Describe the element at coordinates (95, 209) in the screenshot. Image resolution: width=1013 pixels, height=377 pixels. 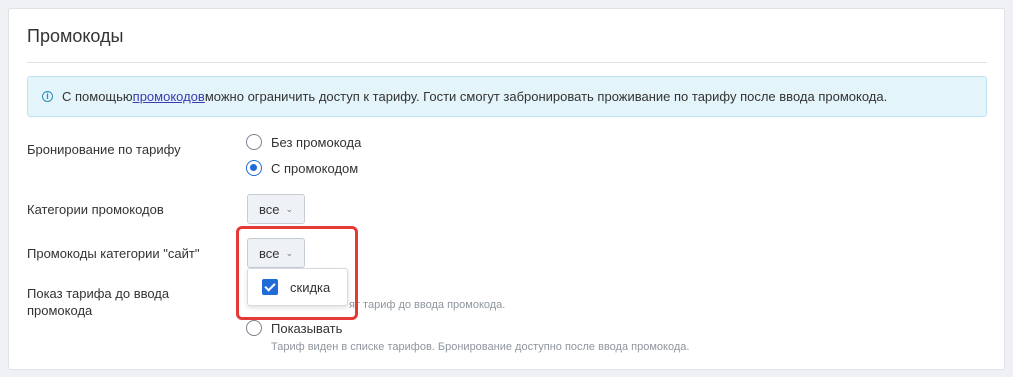
I see `categories-label: Категории промокодов` at that location.